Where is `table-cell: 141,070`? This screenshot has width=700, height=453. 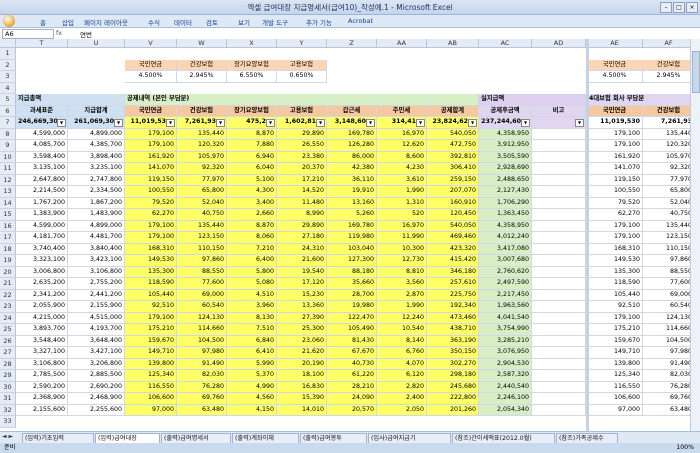
table-cell: 141,070 is located at coordinates (151, 169).